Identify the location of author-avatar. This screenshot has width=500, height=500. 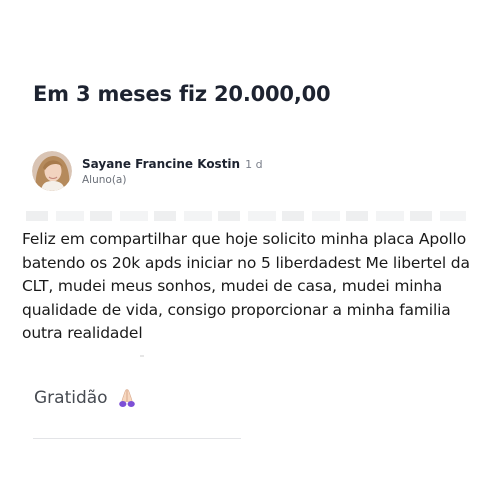
(52, 171).